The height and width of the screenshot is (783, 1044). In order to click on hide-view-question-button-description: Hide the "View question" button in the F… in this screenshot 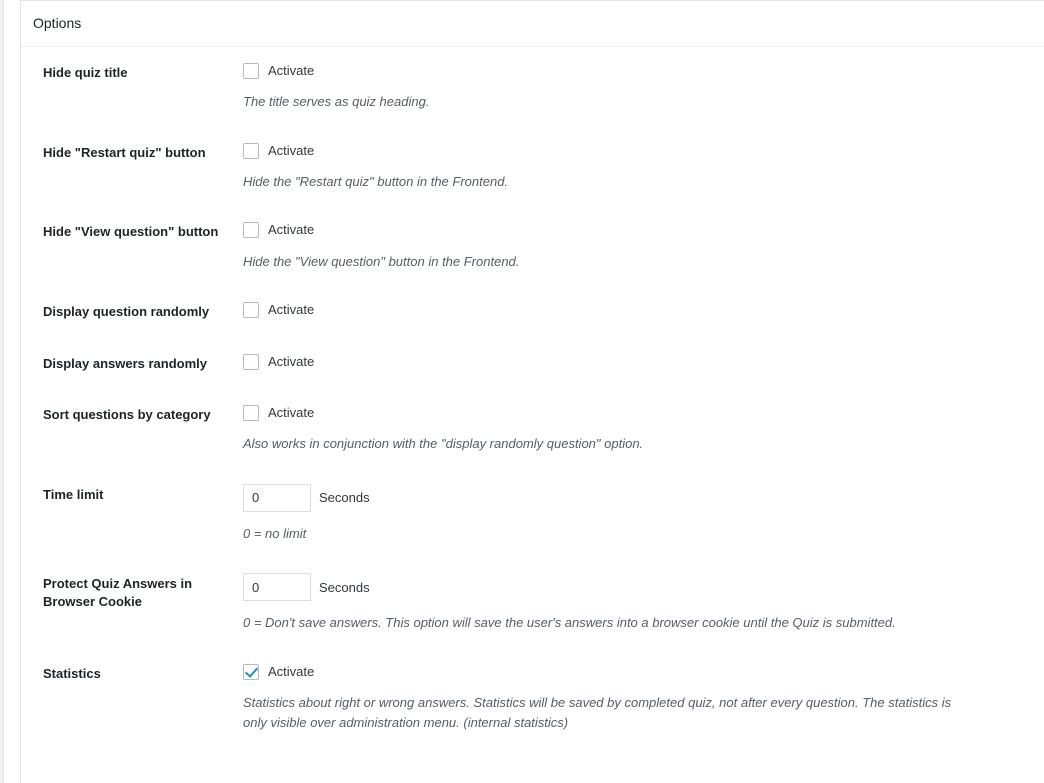, I will do `click(381, 261)`.